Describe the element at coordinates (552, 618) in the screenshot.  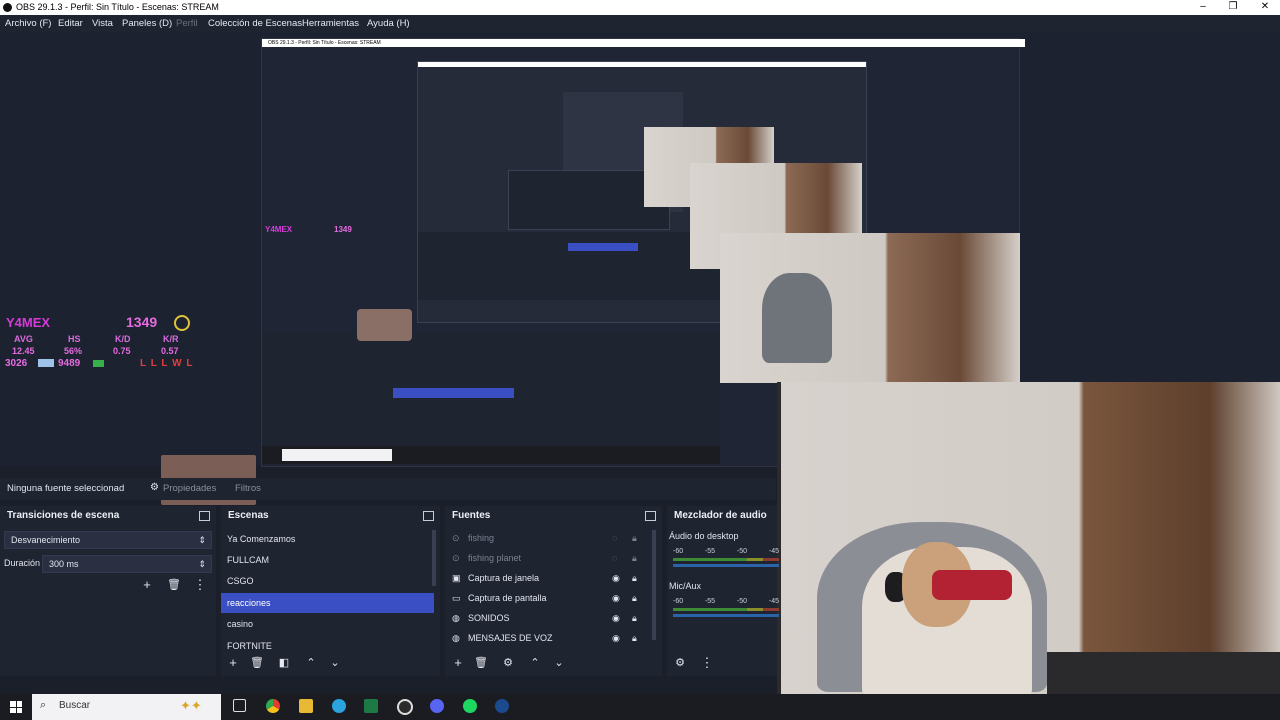
I see `source-item: ◍ SONIDOS ◉ 🔒︎` at that location.